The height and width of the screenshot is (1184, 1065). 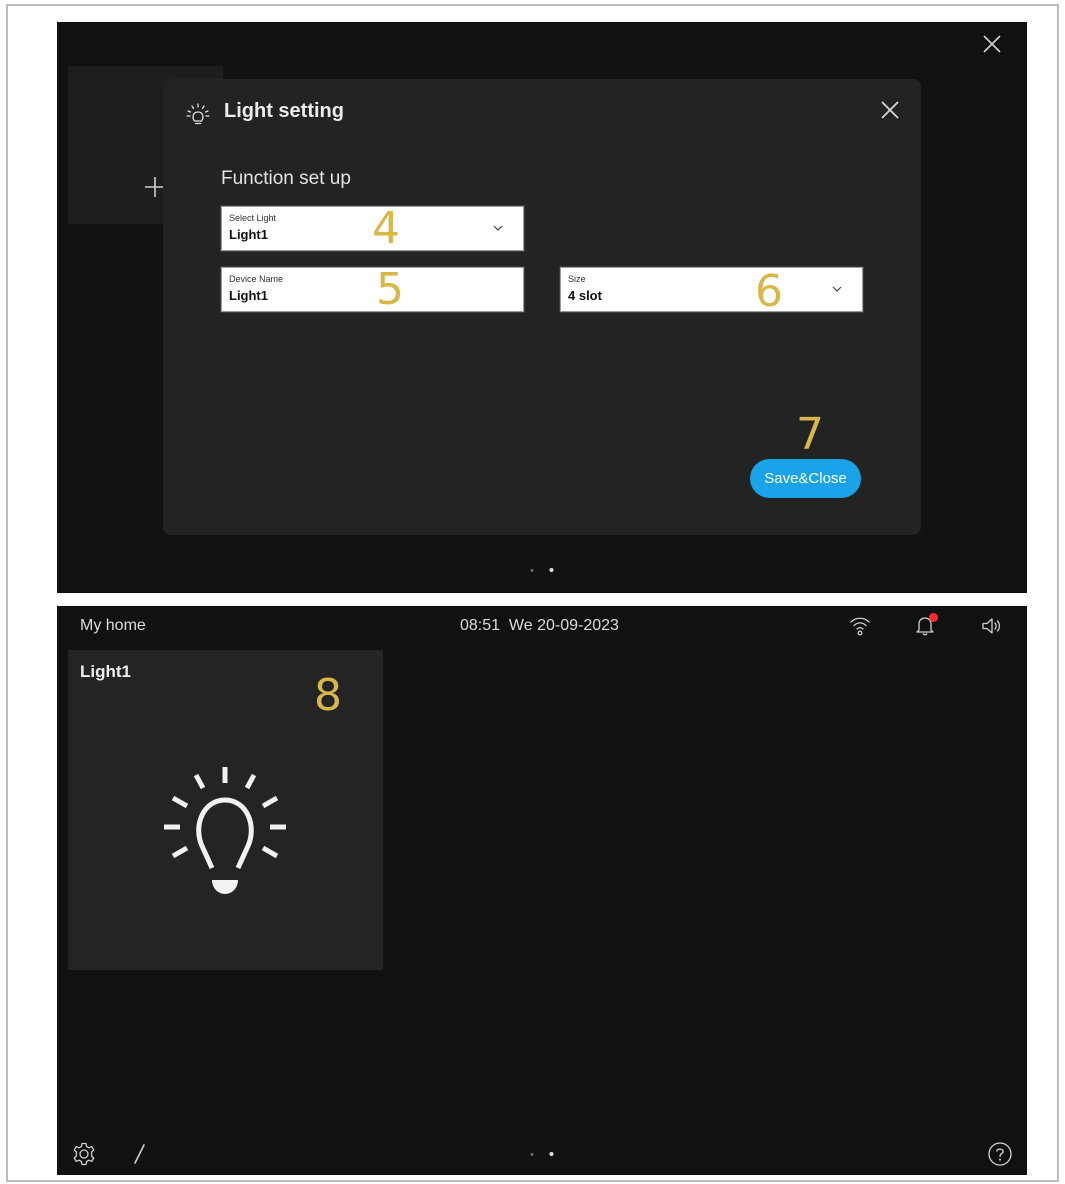 I want to click on device-name-field: Device Name Light1 5, so click(x=372, y=289).